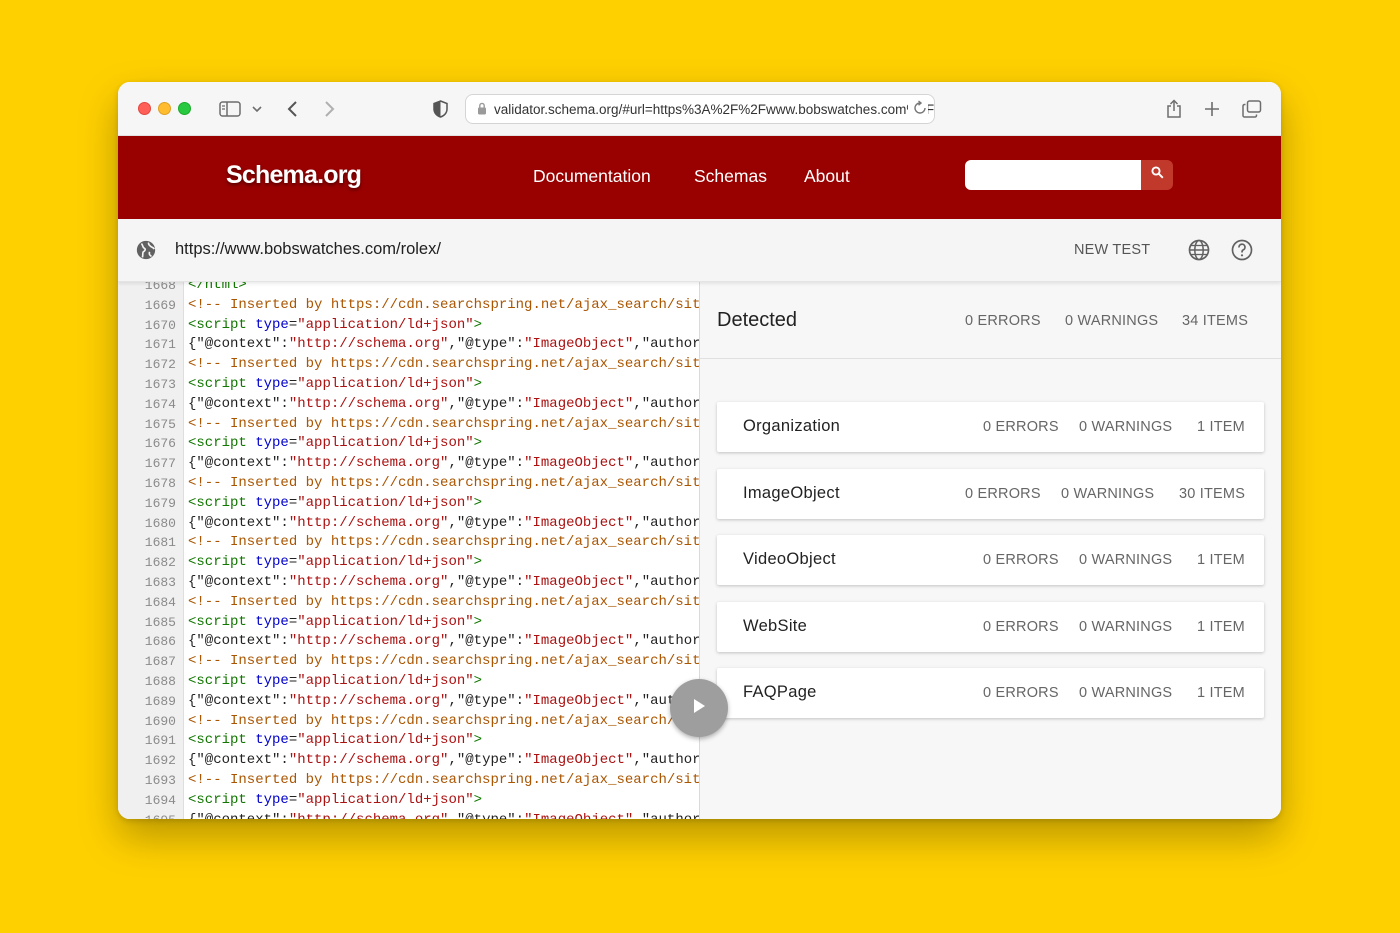  I want to click on line-number: 1671, so click(160, 345).